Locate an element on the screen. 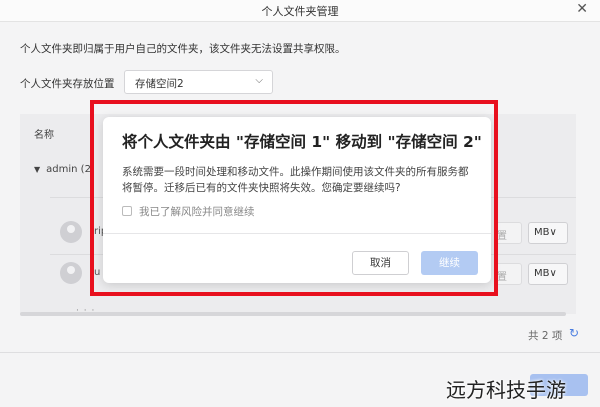 This screenshot has width=600, height=407. horizontal-scrollbar is located at coordinates (293, 314).